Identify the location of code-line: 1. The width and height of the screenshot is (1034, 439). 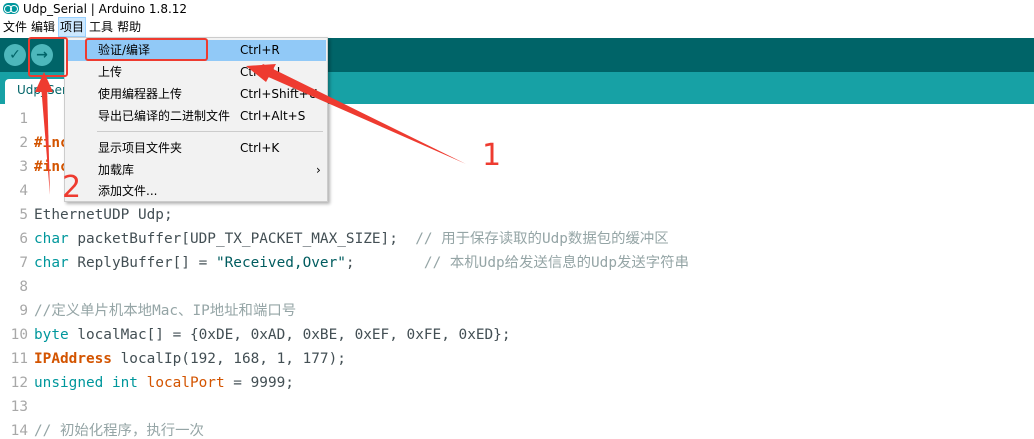
(23, 119).